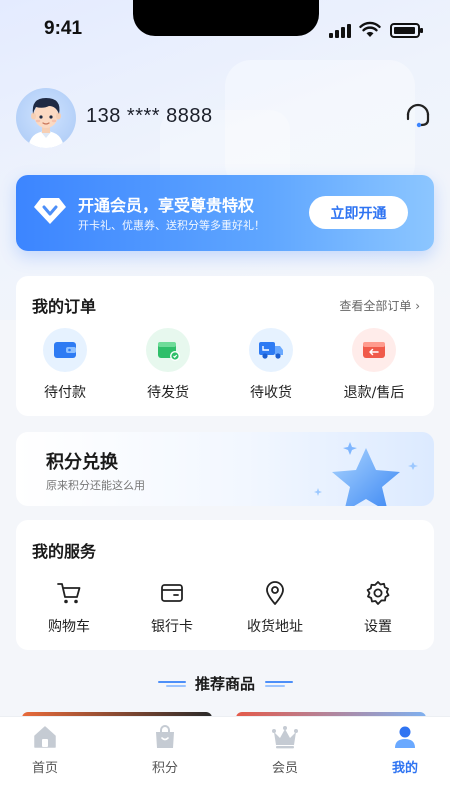 This screenshot has height=800, width=450. What do you see at coordinates (374, 350) in the screenshot?
I see `refund-icon` at bounding box center [374, 350].